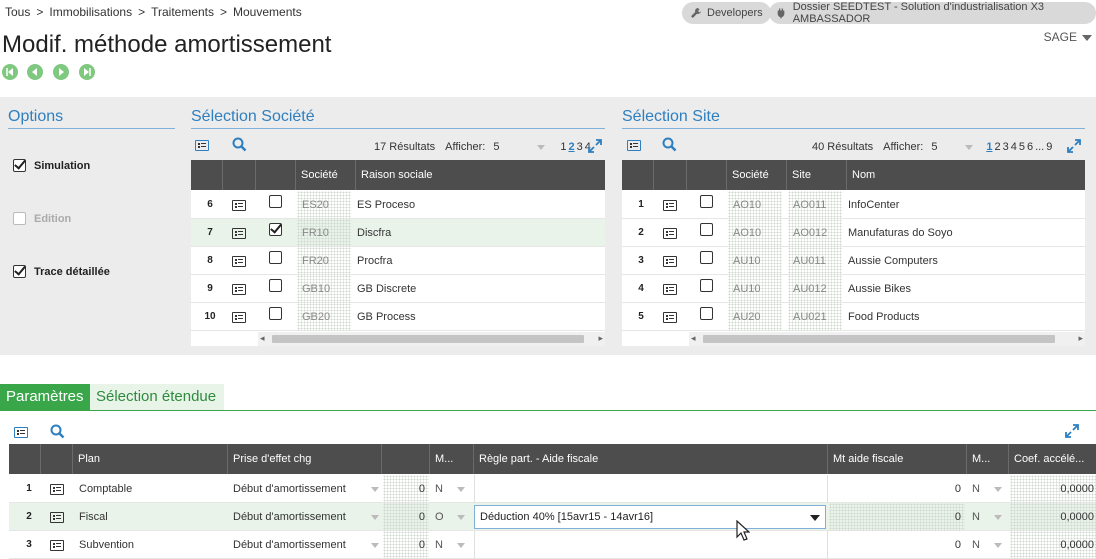  What do you see at coordinates (35, 72) in the screenshot?
I see `previous-record-button` at bounding box center [35, 72].